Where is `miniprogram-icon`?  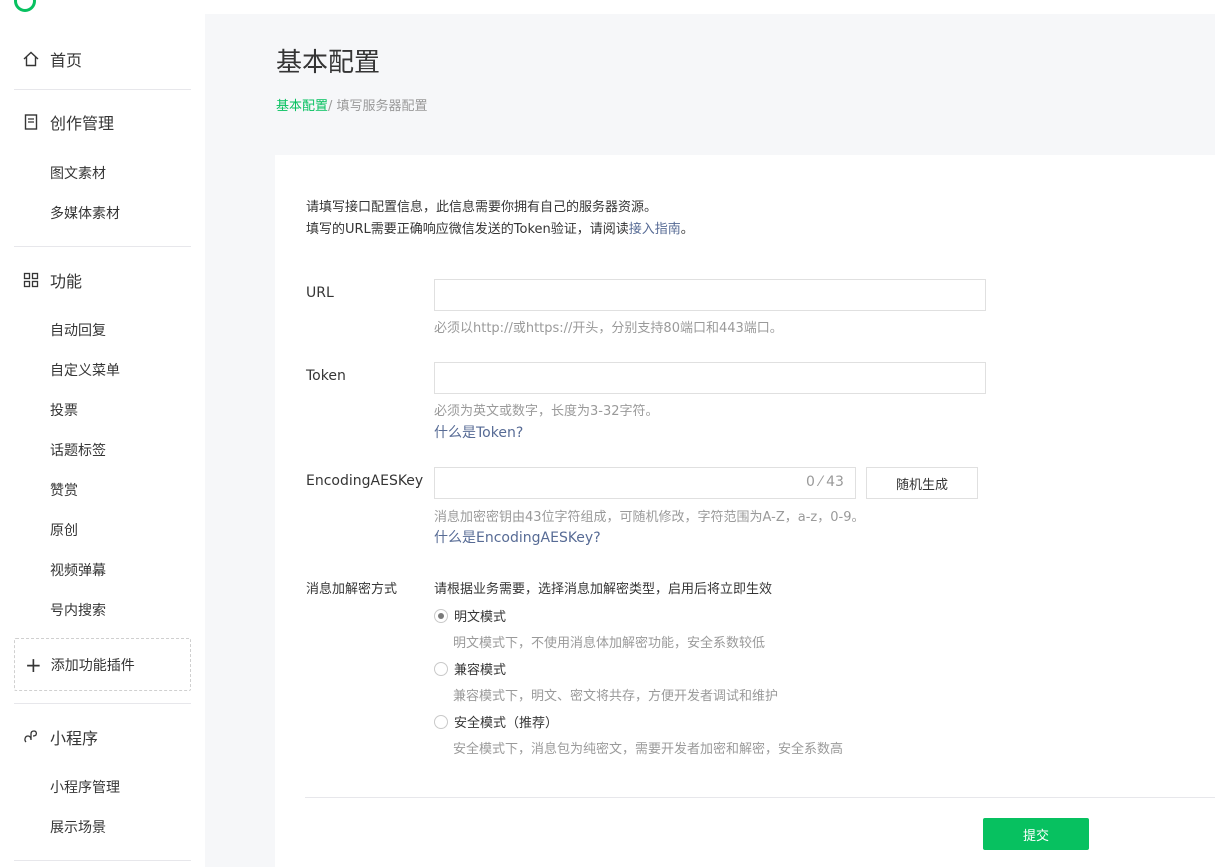 miniprogram-icon is located at coordinates (31, 737).